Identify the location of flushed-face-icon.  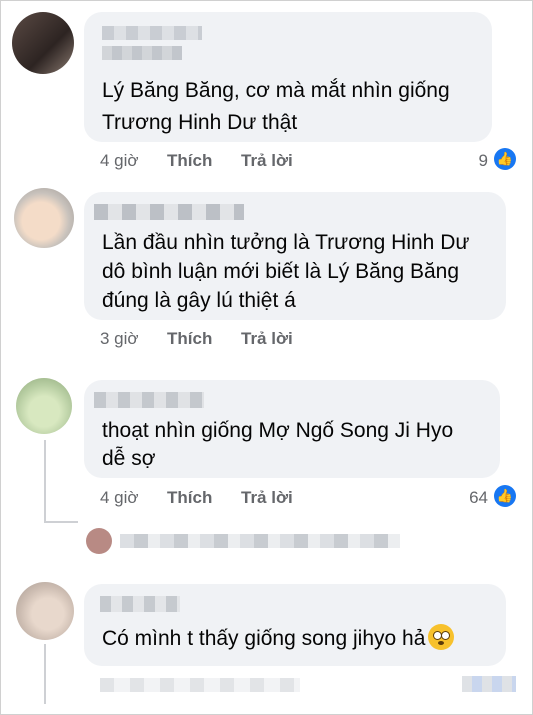
(441, 637).